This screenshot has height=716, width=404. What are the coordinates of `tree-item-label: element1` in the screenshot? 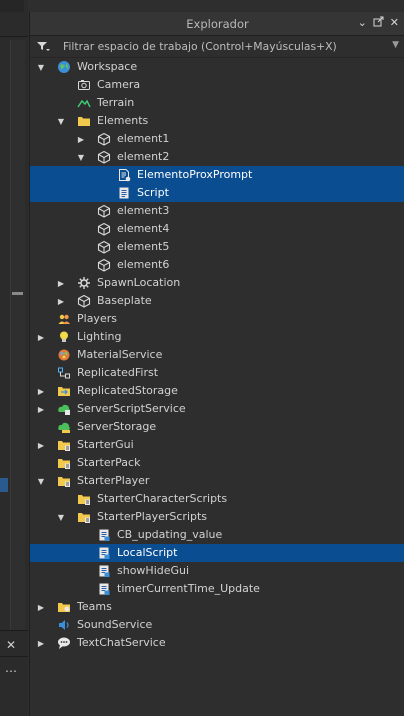 It's located at (143, 138).